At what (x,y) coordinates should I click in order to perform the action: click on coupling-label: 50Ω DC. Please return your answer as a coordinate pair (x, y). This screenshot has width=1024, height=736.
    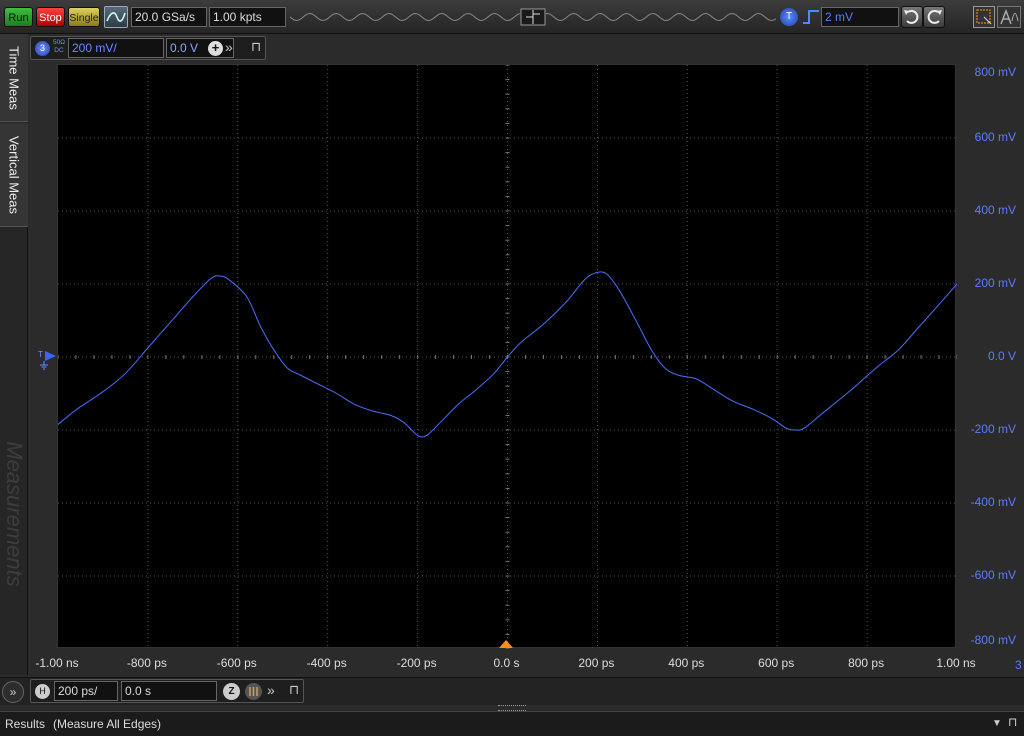
    Looking at the image, I should click on (59, 46).